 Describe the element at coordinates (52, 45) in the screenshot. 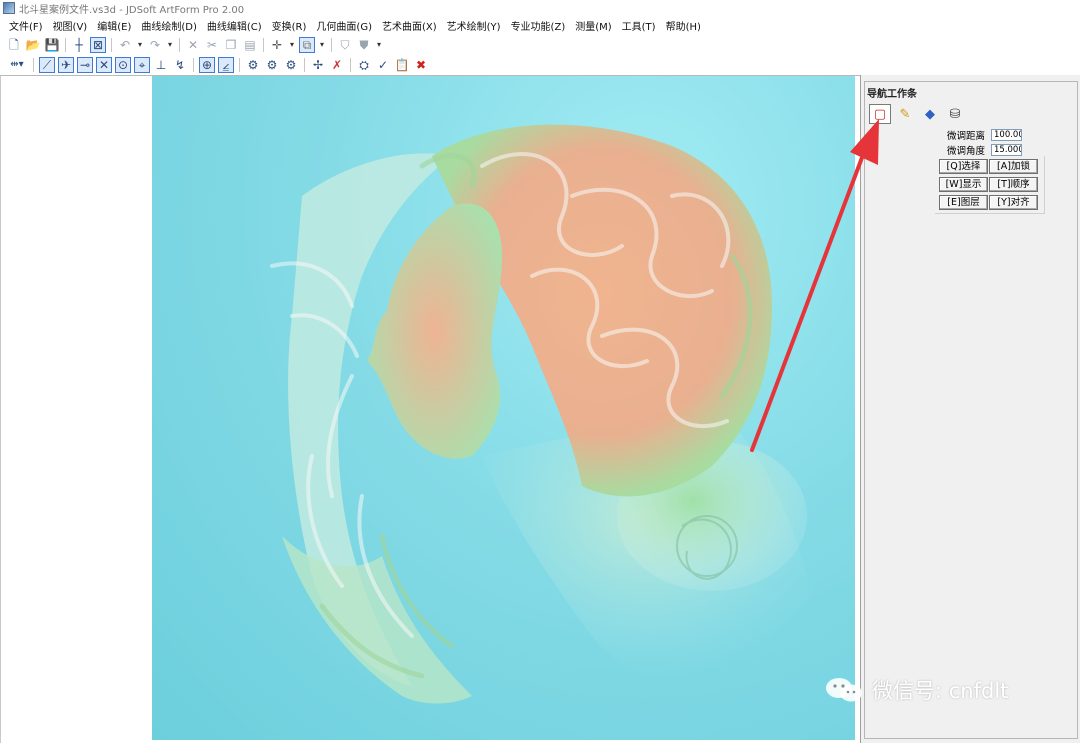

I see `save-icon: 💾` at that location.